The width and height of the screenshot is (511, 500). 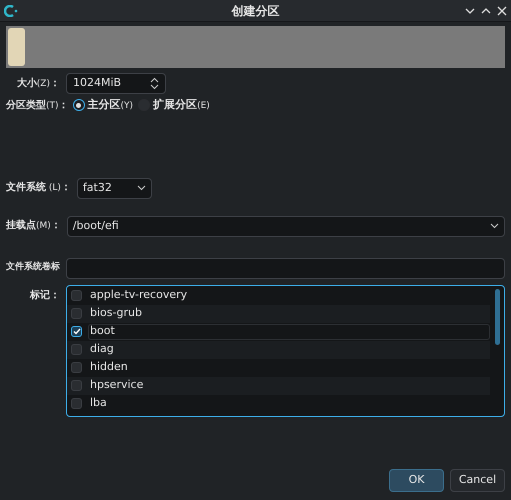 I want to click on app-logo-icon, so click(x=11, y=10).